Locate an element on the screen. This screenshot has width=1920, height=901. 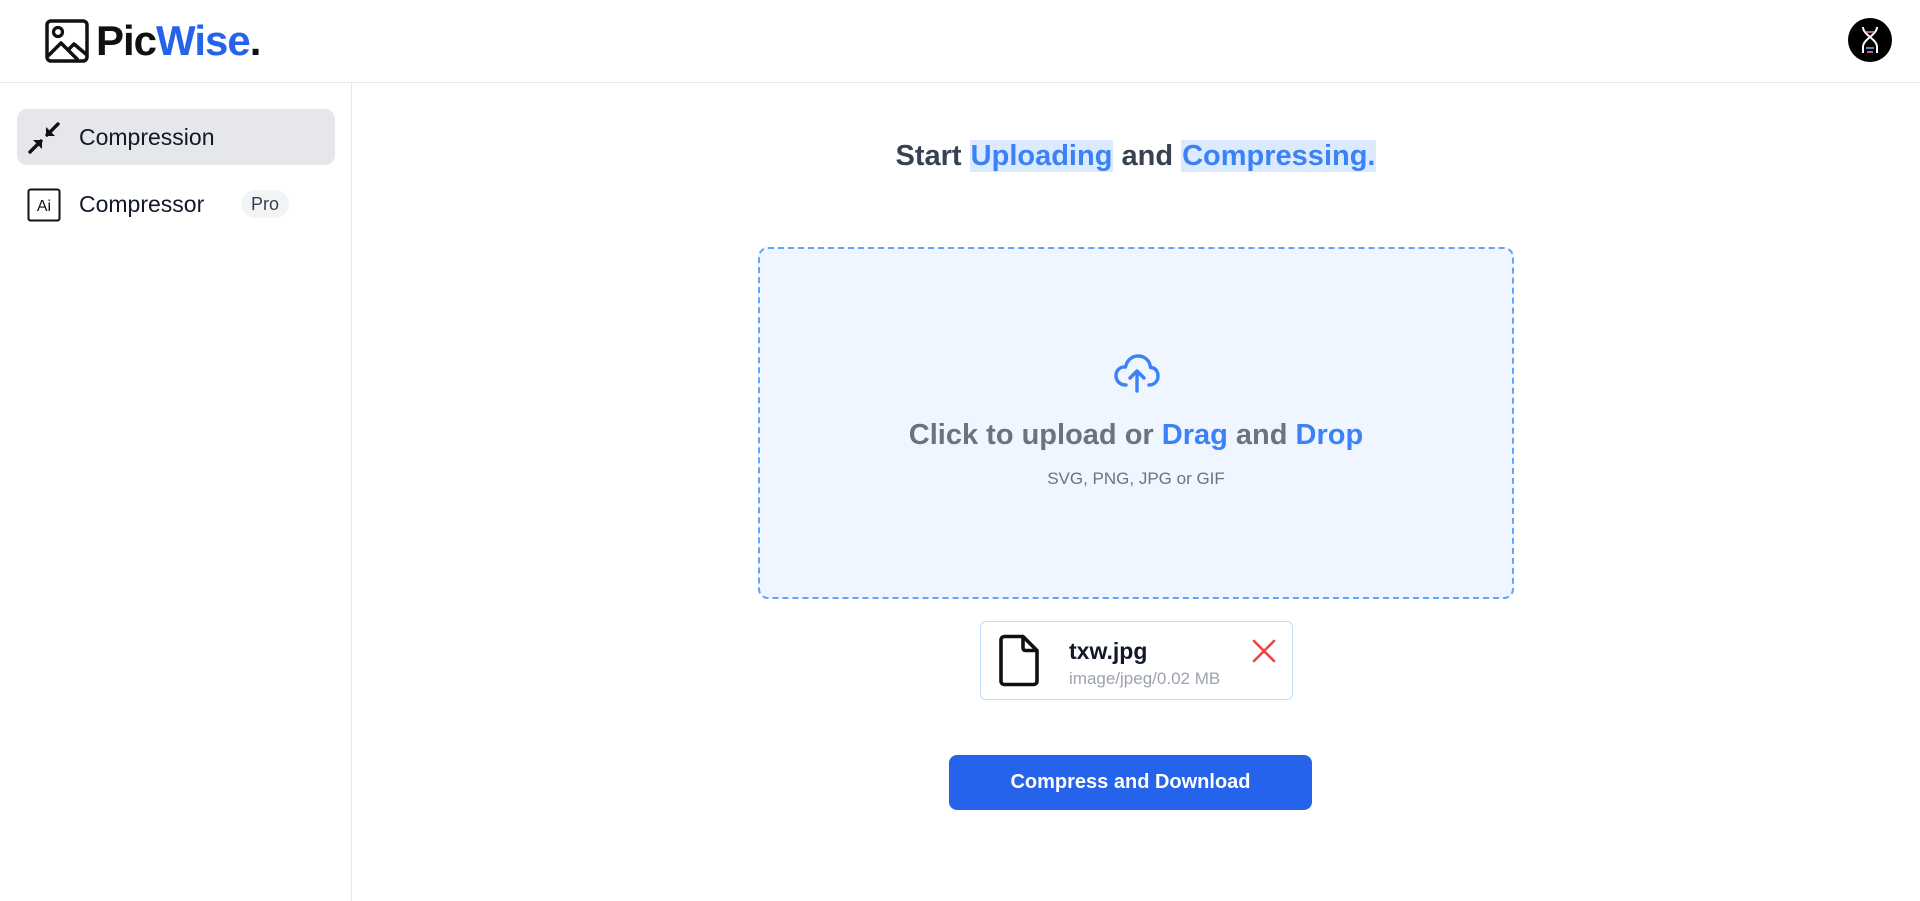
uploaded-file-card: txw.jpg image/jpeg/0.02 MB is located at coordinates (1136, 660).